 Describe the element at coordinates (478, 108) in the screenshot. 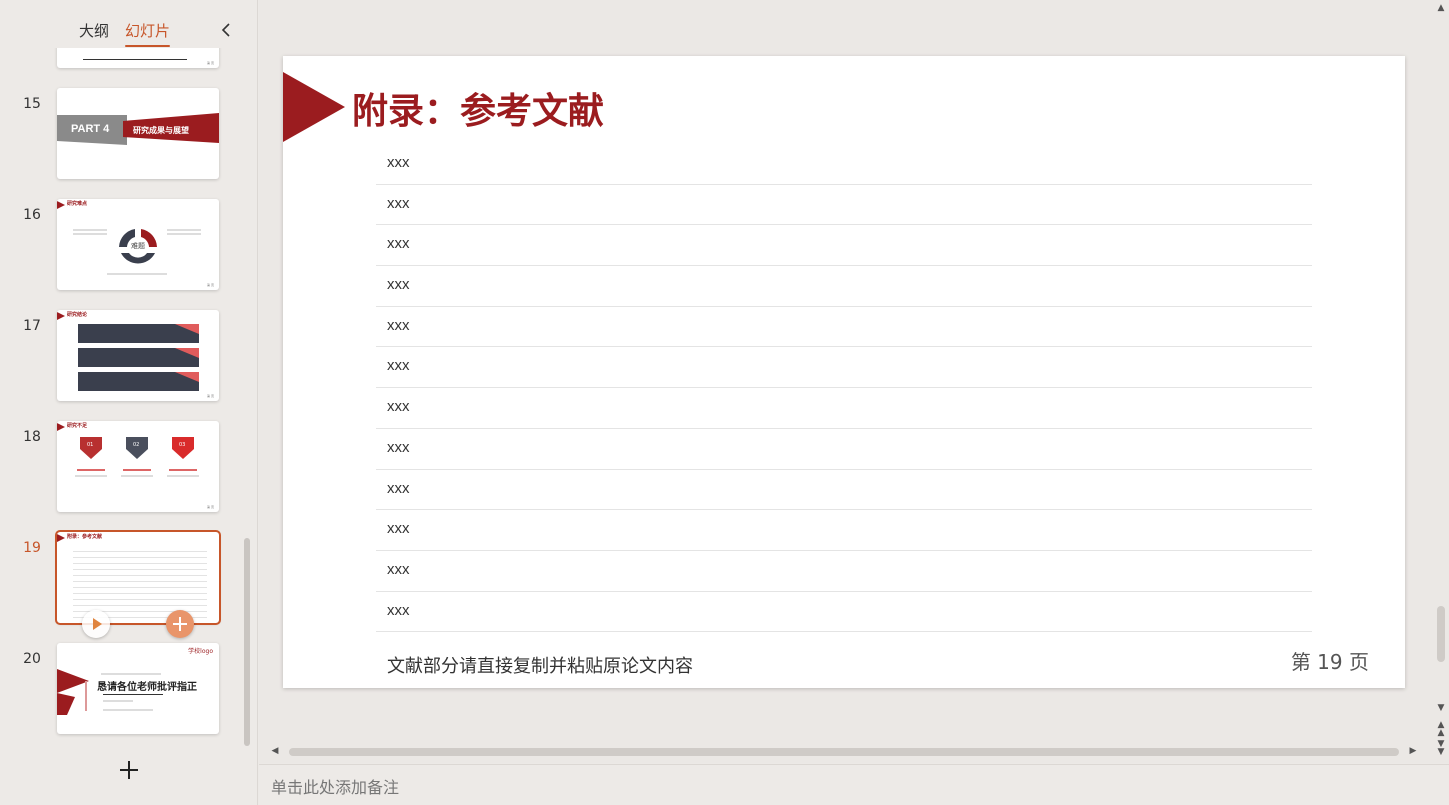

I see `slide-title: 附录：参考文献` at that location.